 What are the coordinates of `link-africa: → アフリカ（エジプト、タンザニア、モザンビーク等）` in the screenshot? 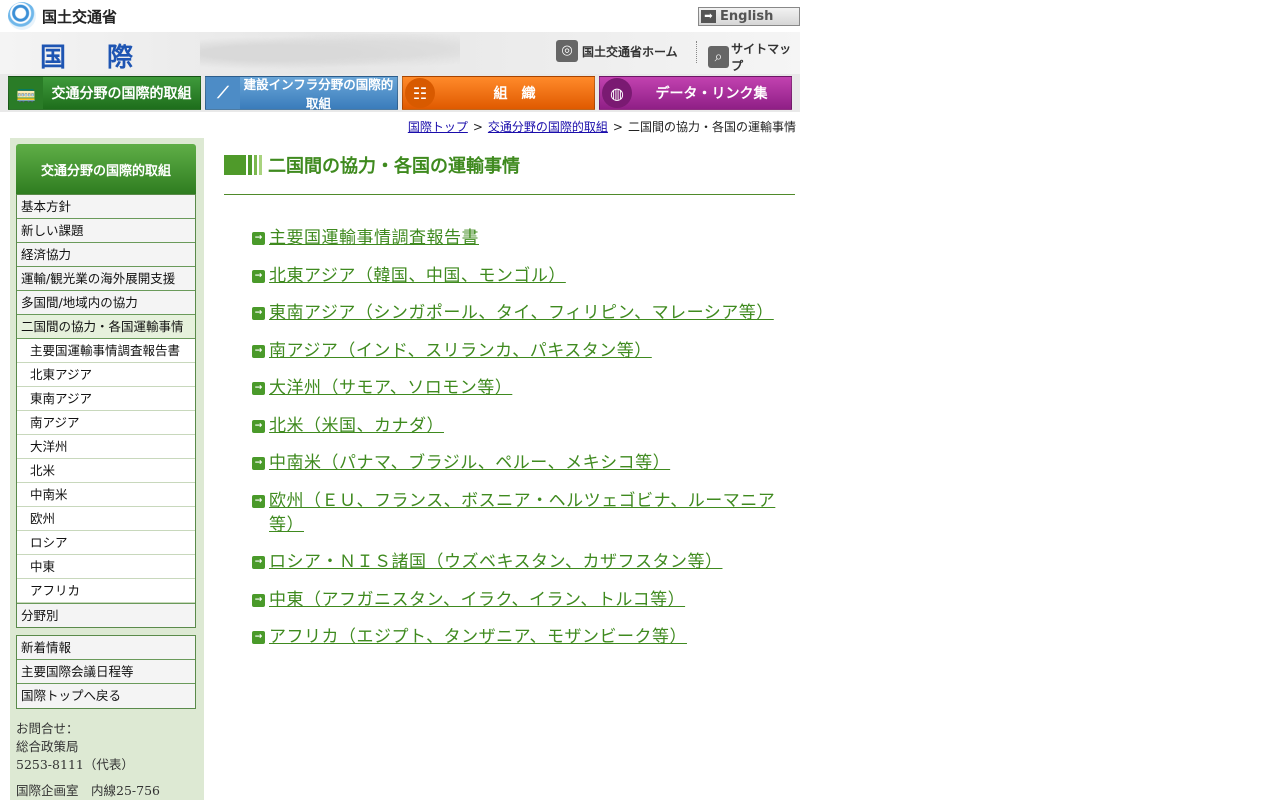 It's located at (524, 637).